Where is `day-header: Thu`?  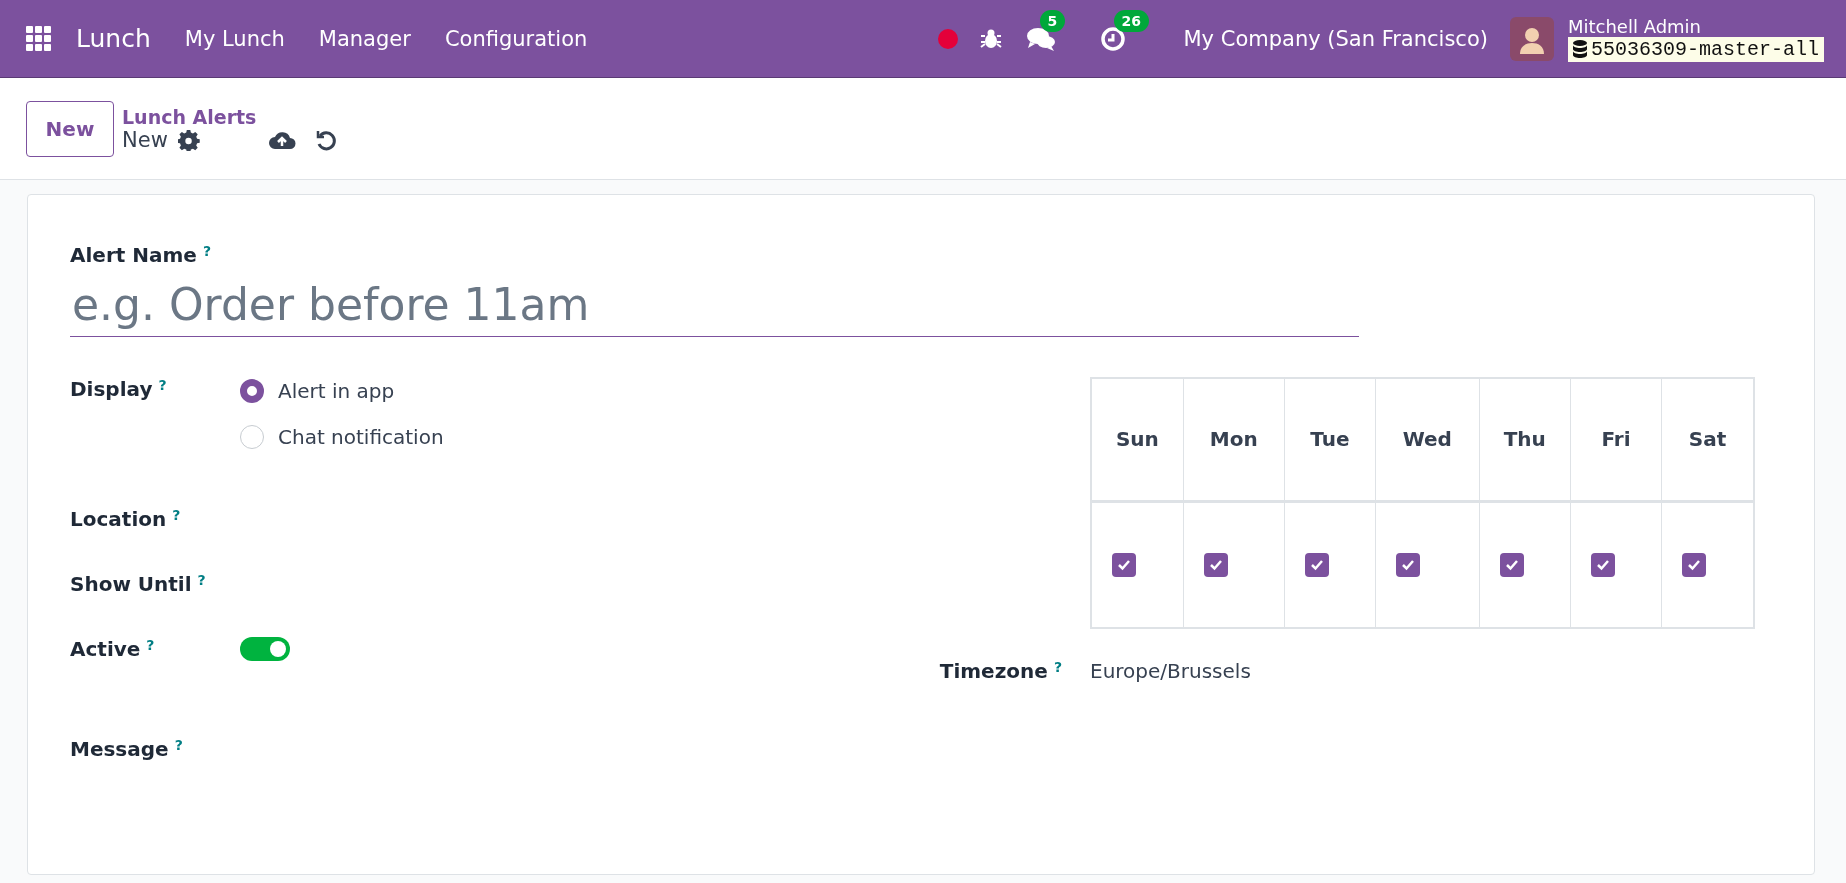
day-header: Thu is located at coordinates (1525, 439).